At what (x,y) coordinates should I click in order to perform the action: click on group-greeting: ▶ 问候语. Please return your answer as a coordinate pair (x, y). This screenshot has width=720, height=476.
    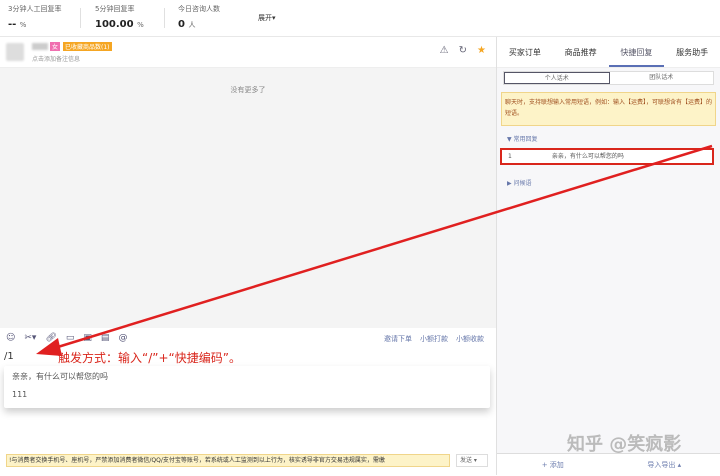
    Looking at the image, I should click on (519, 182).